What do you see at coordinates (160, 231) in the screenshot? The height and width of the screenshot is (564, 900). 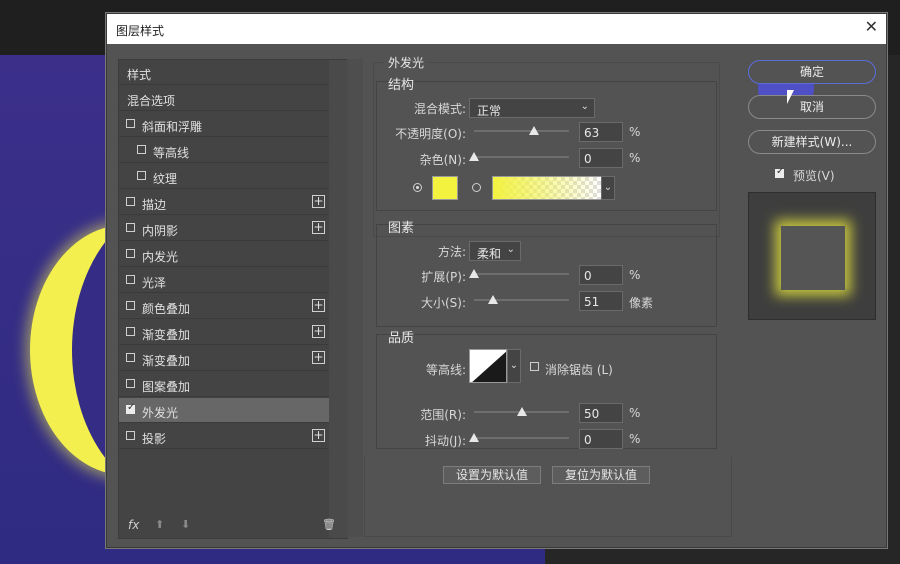 I see `style-item-label: 内阴影` at bounding box center [160, 231].